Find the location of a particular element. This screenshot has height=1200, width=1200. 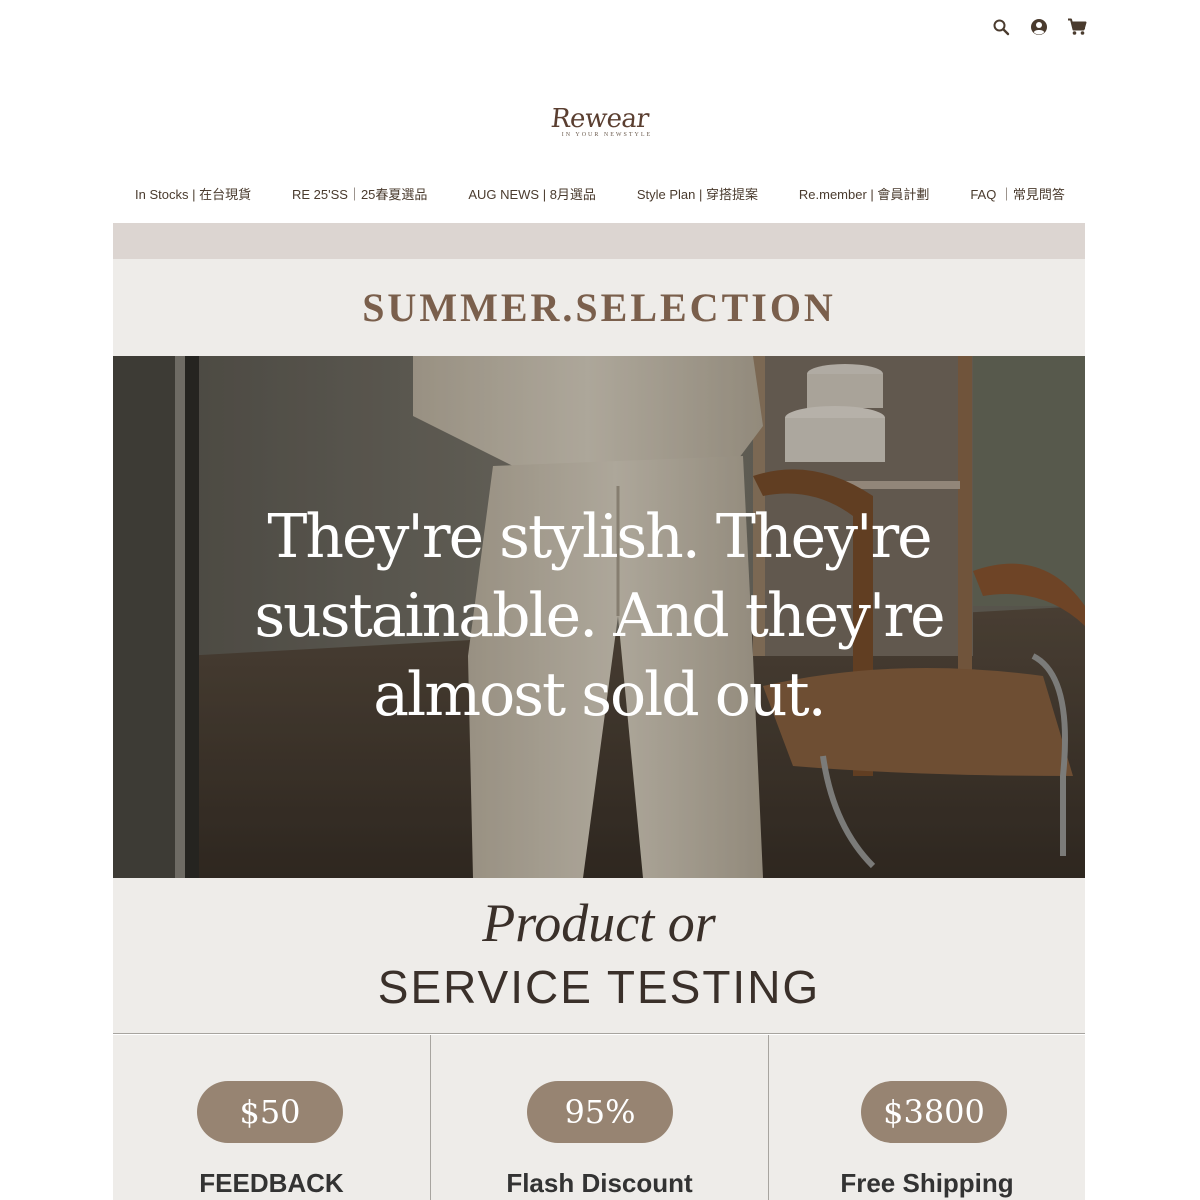

testing-title-line1: Product or is located at coordinates (599, 923).